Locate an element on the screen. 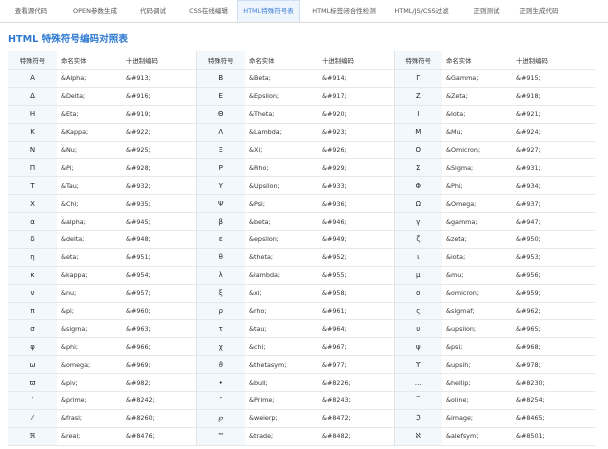  cell-symbol: Τ is located at coordinates (32, 186).